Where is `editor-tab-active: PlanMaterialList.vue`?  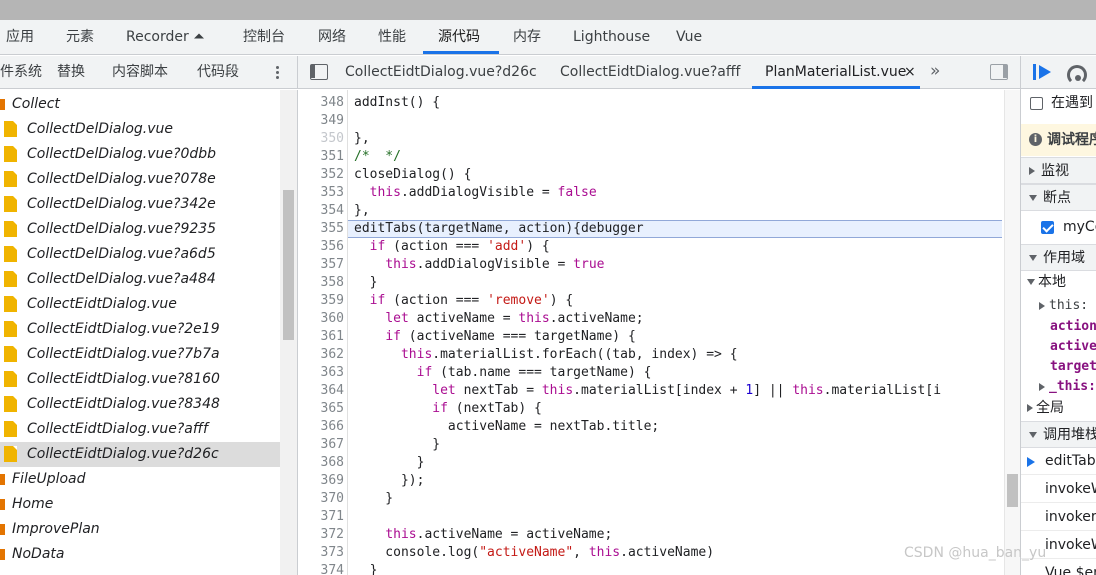 editor-tab-active: PlanMaterialList.vue is located at coordinates (835, 72).